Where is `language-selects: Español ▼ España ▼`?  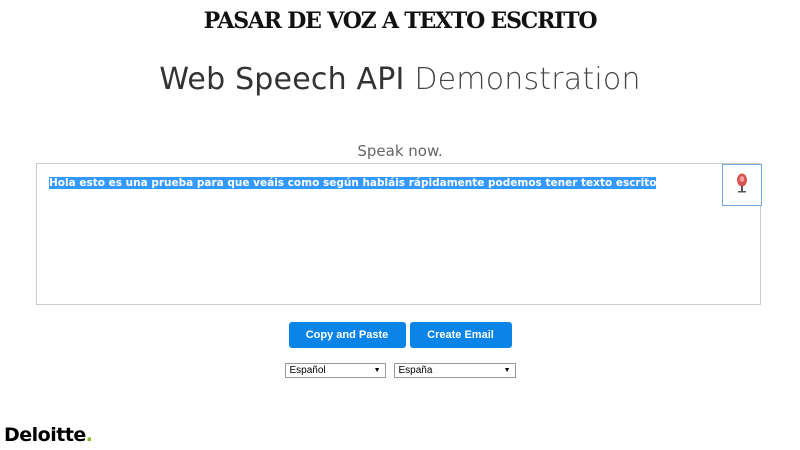
language-selects: Español ▼ España ▼ is located at coordinates (400, 370).